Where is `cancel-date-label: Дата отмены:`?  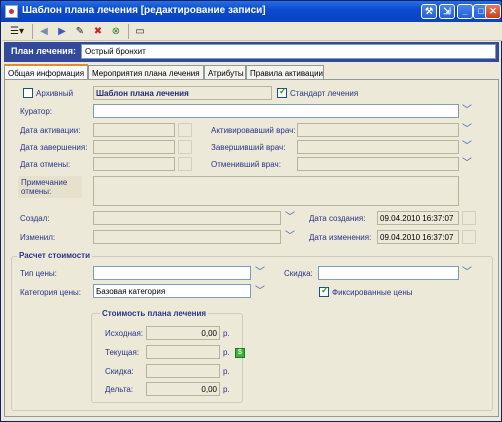 cancel-date-label: Дата отмены: is located at coordinates (45, 164).